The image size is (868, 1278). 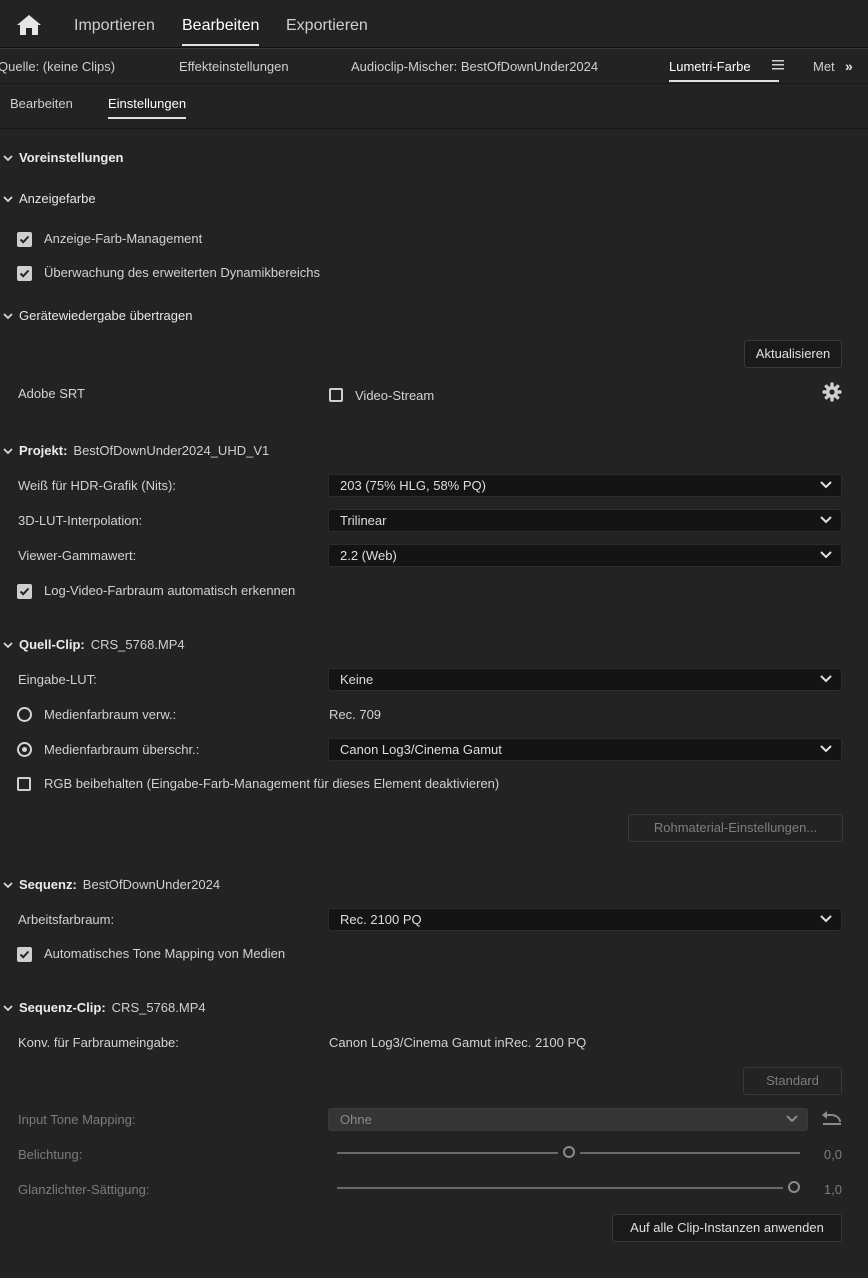 I want to click on viewer-gamma-value: 2.2 (Web), so click(x=368, y=555).